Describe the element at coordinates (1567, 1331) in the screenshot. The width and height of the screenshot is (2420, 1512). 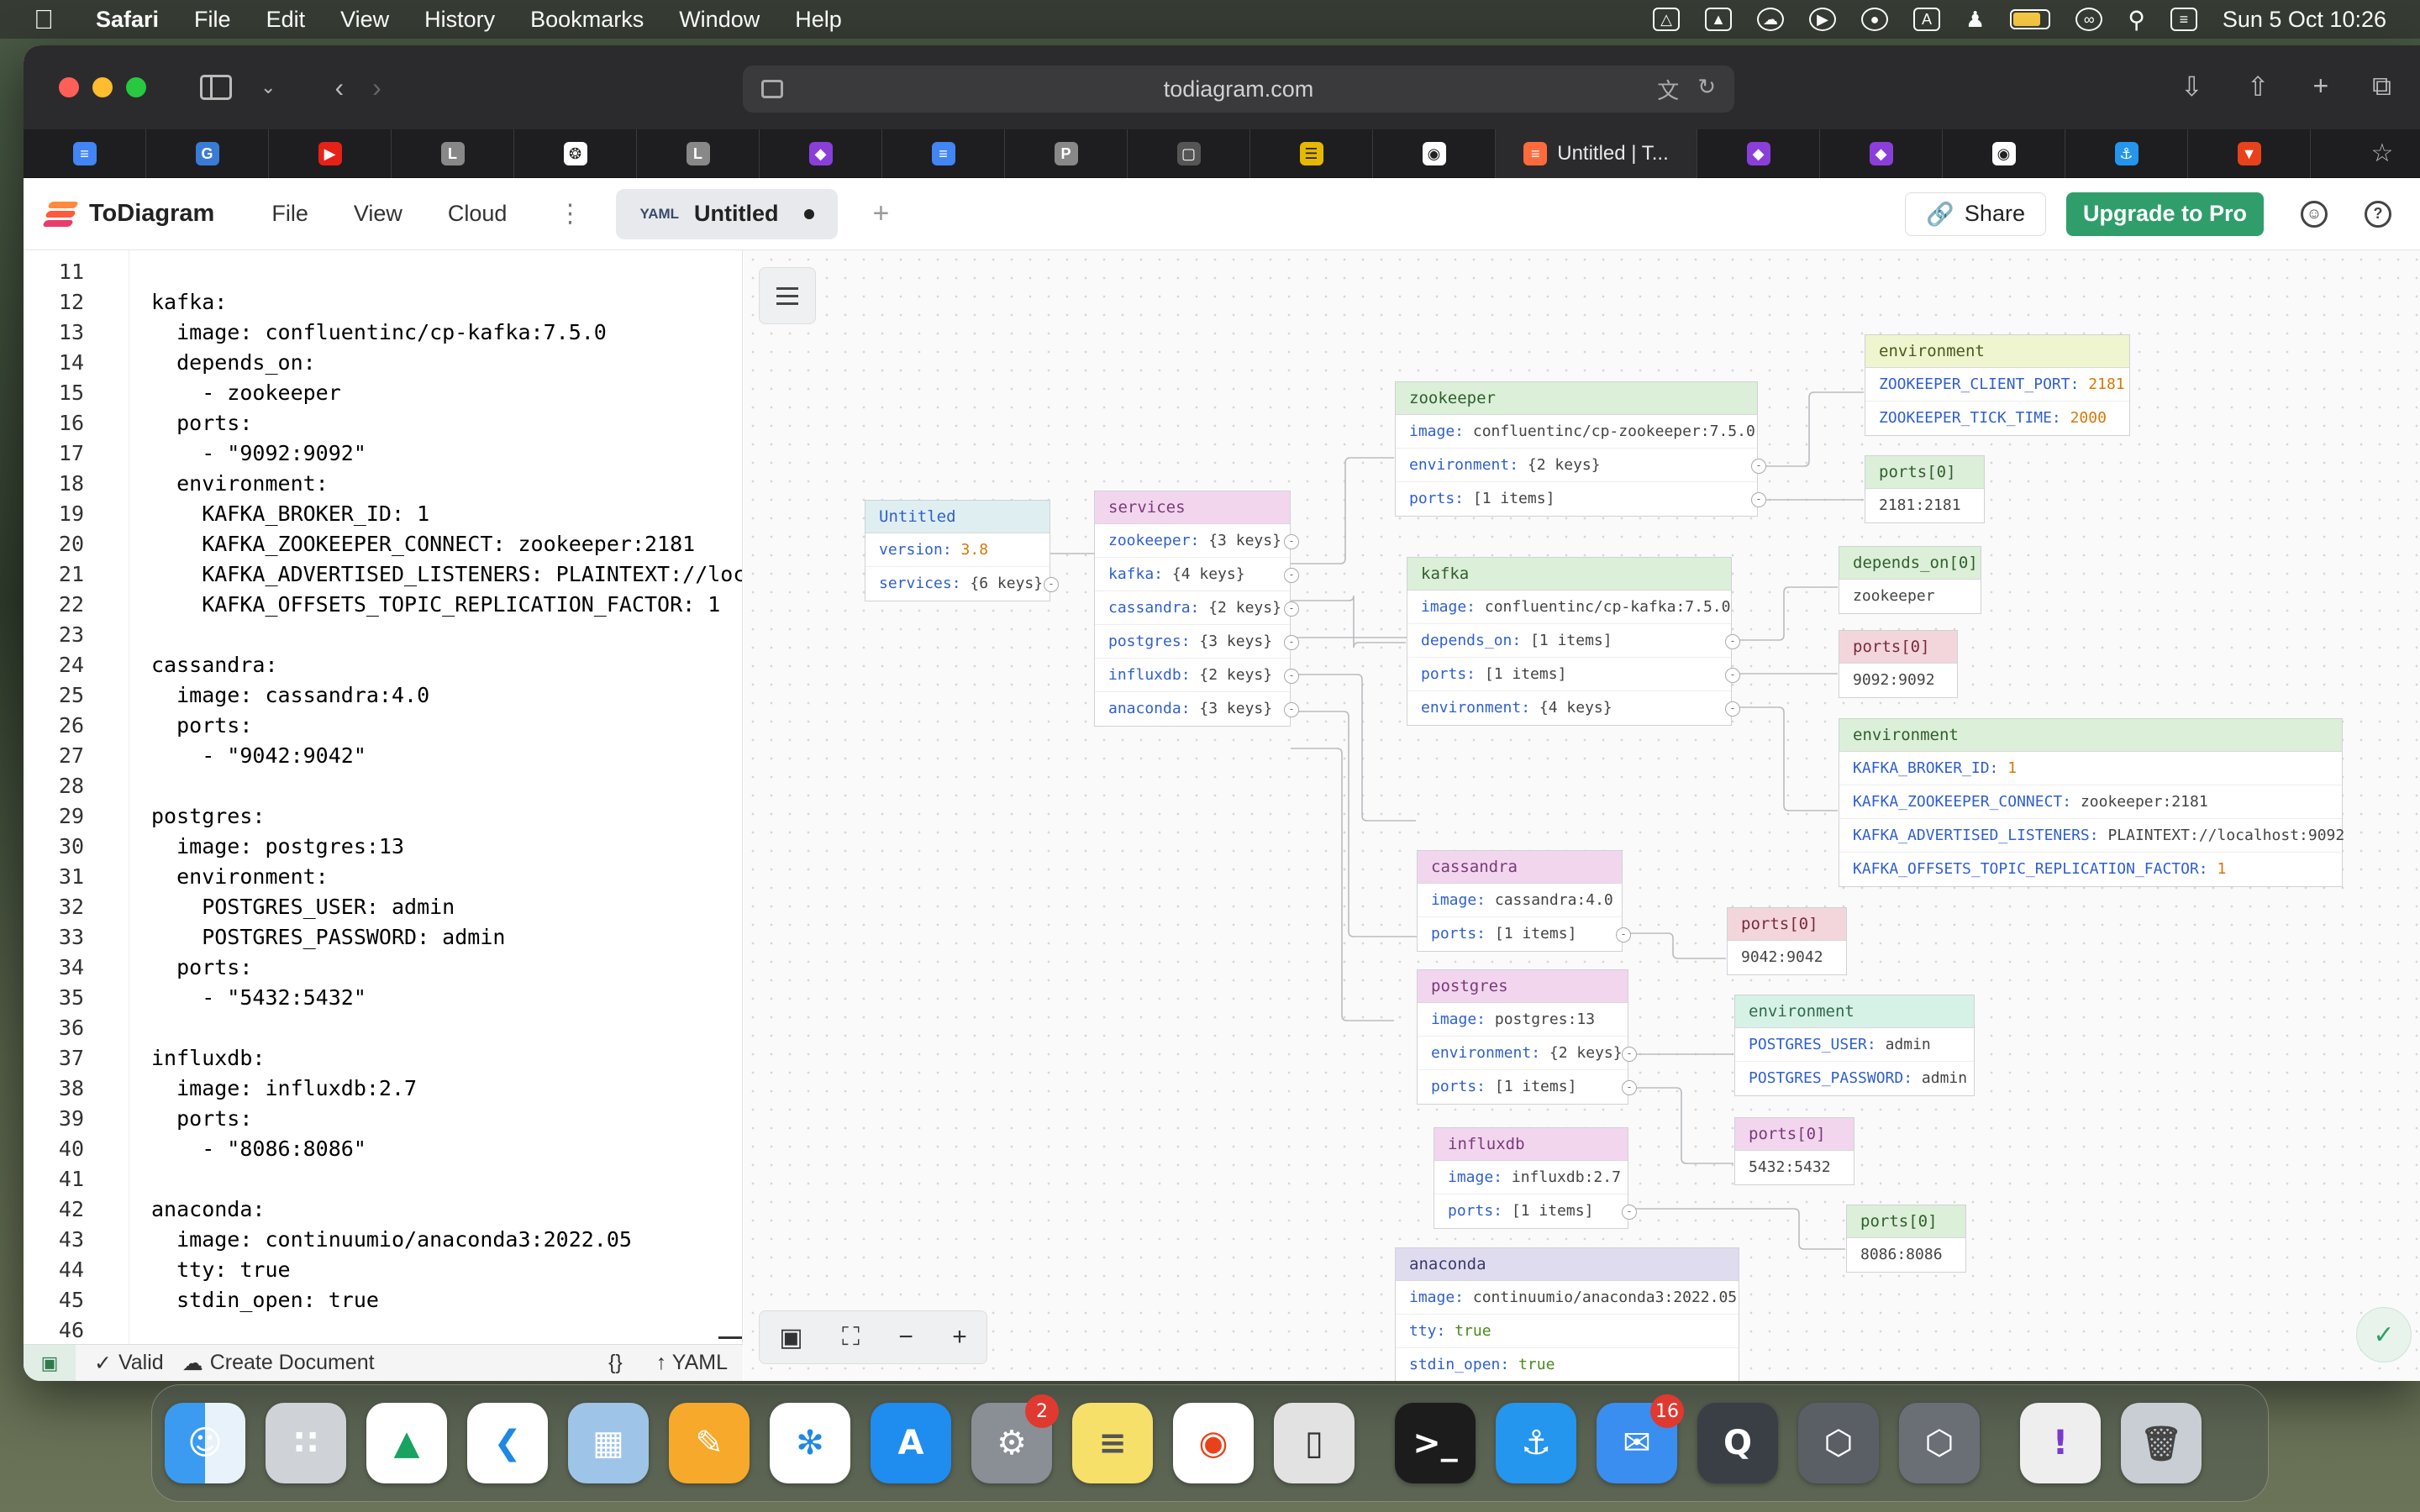
I see `node-row: tty: true` at that location.